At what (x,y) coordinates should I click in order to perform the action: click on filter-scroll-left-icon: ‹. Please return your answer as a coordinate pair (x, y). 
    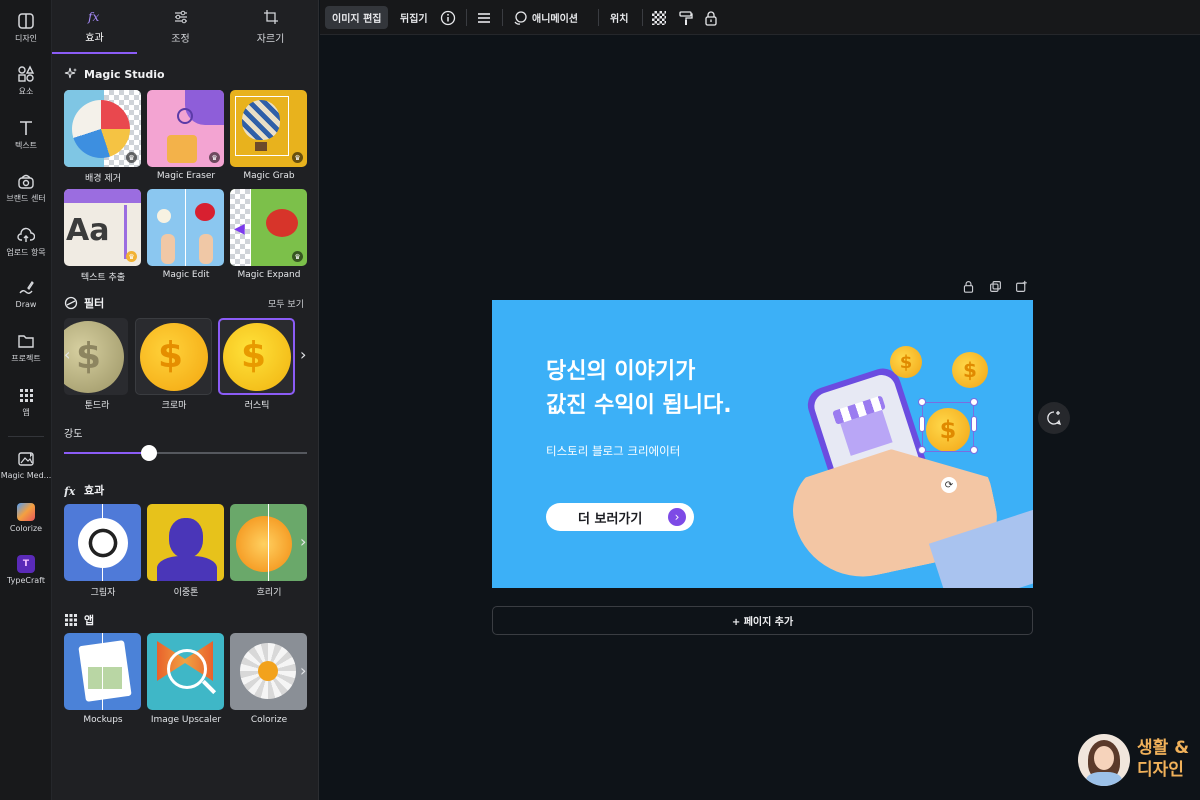
    Looking at the image, I should click on (67, 354).